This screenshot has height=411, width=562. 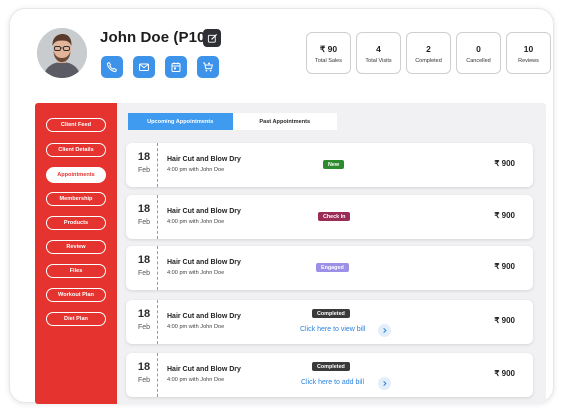 I want to click on sidebar-item-client-feed: Client Feed, so click(x=76, y=125).